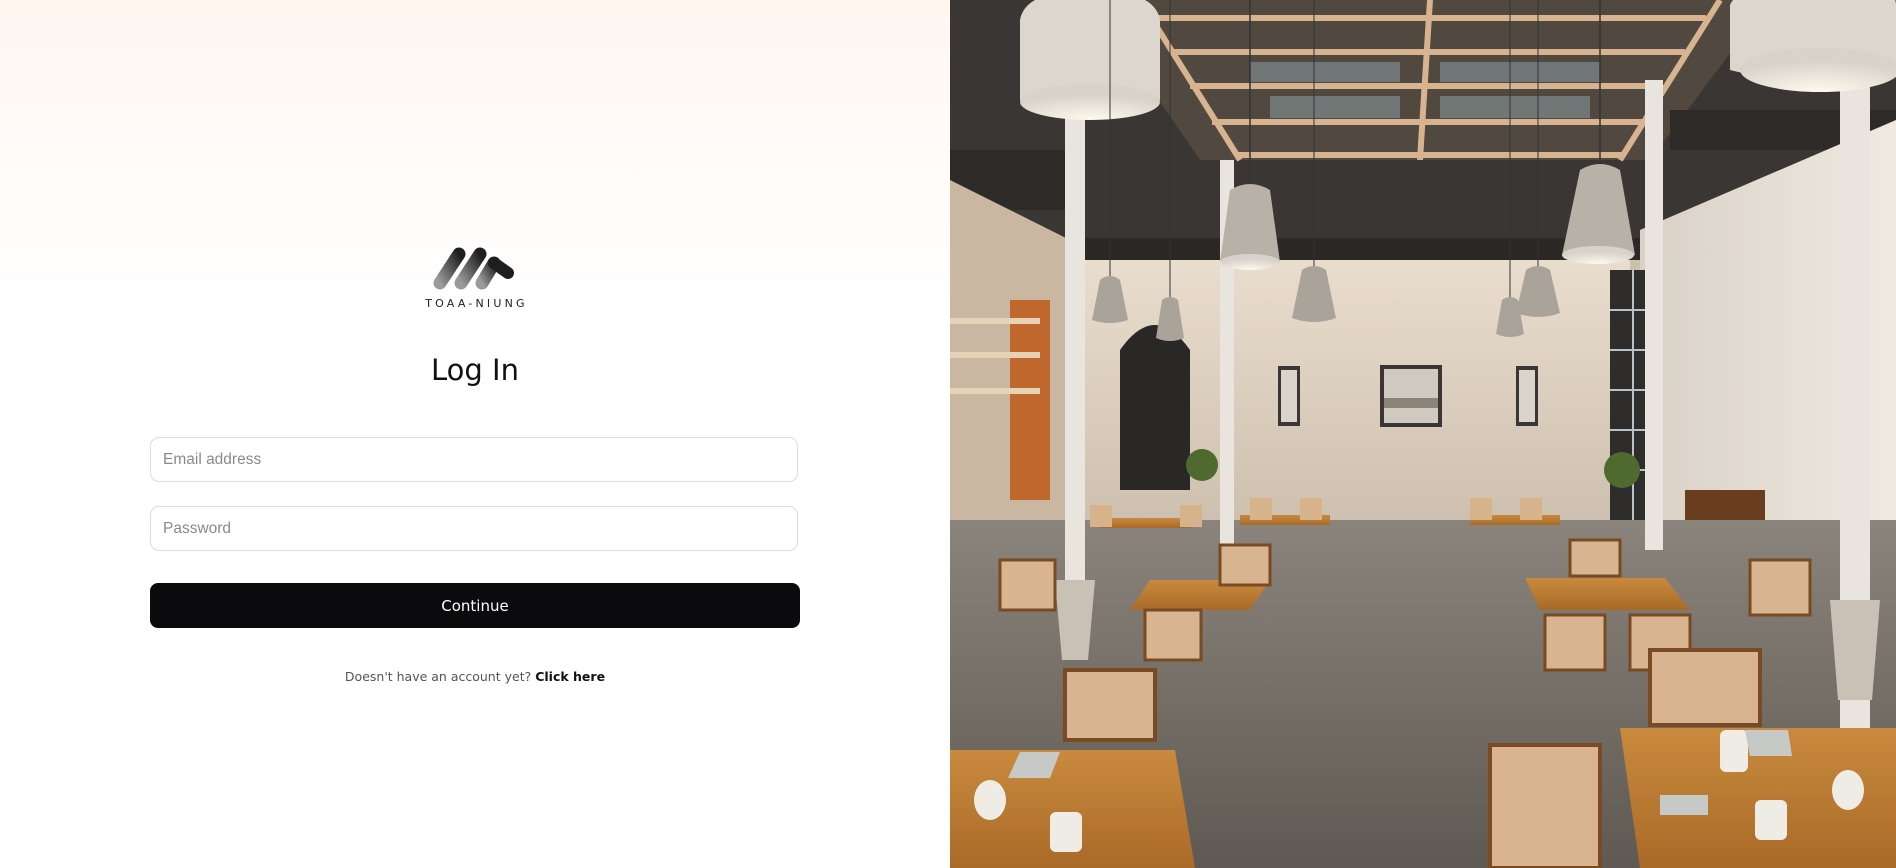  Describe the element at coordinates (475, 605) in the screenshot. I see `continue-button: Continue` at that location.